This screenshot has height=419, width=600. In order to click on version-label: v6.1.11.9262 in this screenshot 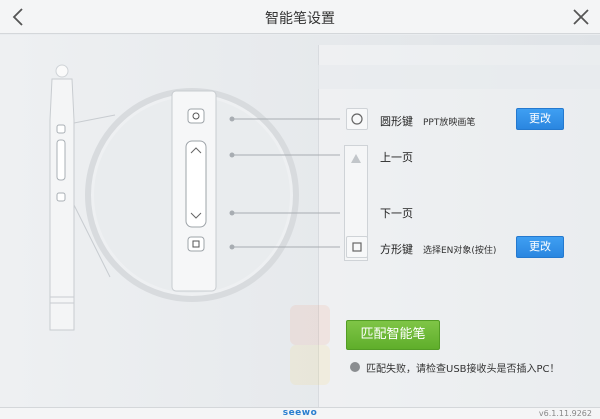, I will do `click(565, 413)`.